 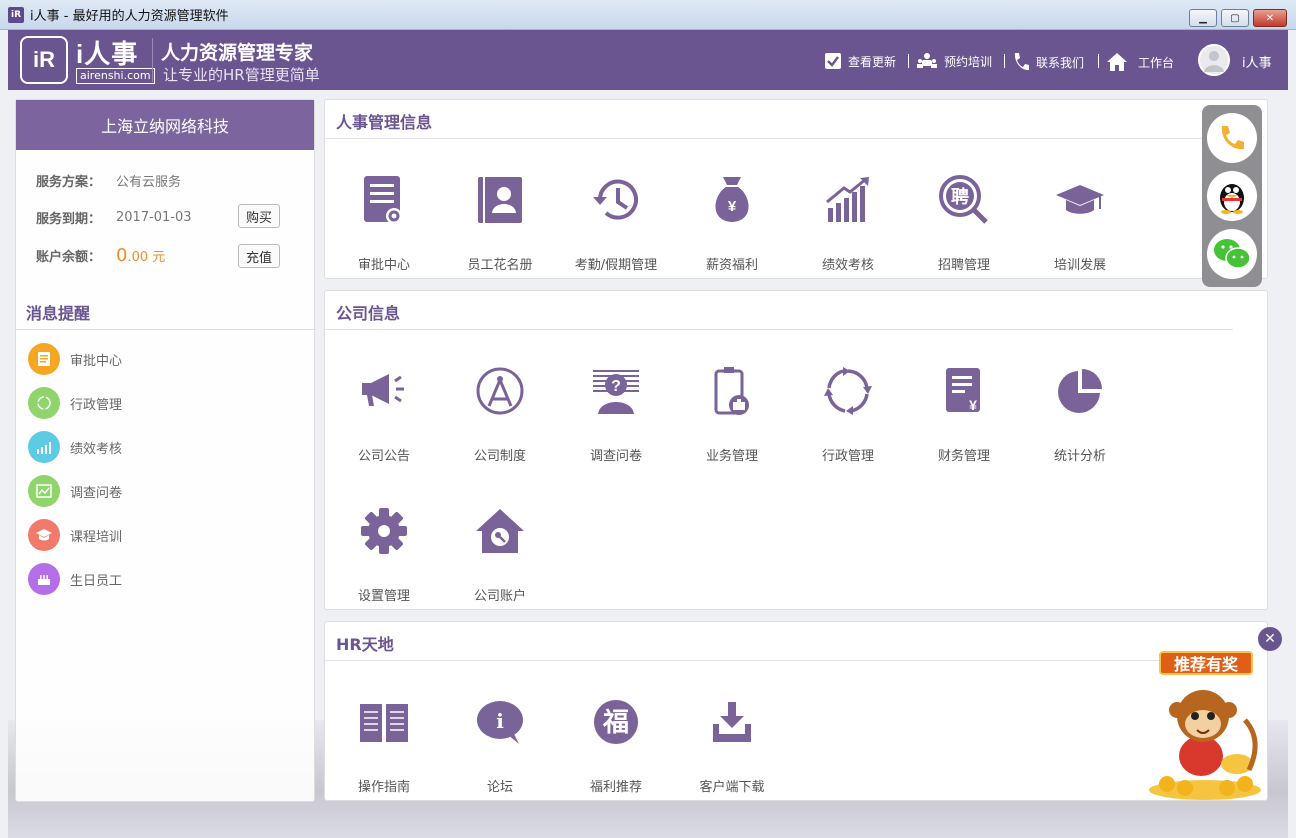 I want to click on service-expiry-row: 服务到期： 2017-01-03, so click(x=114, y=217).